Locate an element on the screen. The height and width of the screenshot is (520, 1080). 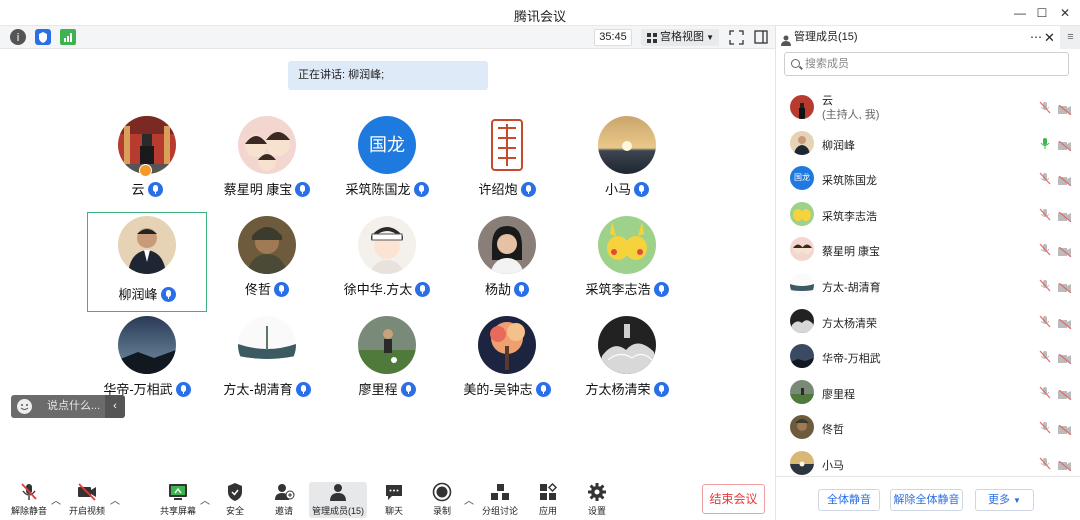
invite-button: 邀请 is located at coordinates (284, 500).